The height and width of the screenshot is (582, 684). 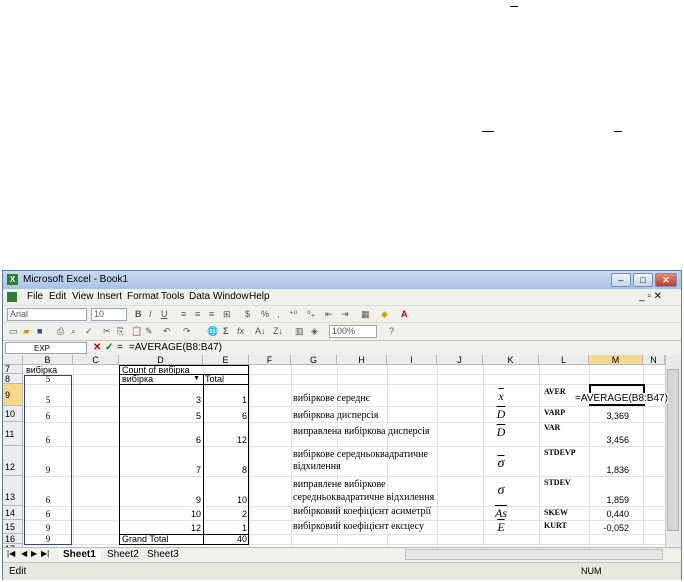 What do you see at coordinates (24, 553) in the screenshot?
I see `prev-sheet-icon: ◀` at bounding box center [24, 553].